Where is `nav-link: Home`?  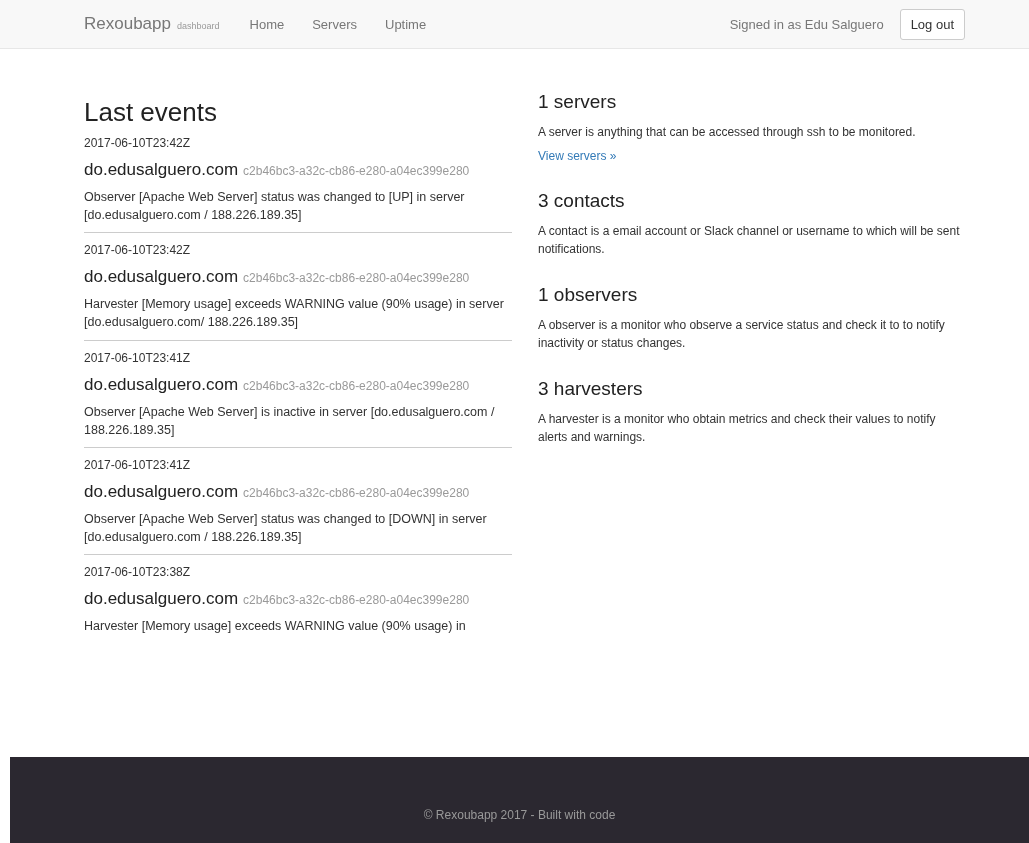
nav-link: Home is located at coordinates (267, 24).